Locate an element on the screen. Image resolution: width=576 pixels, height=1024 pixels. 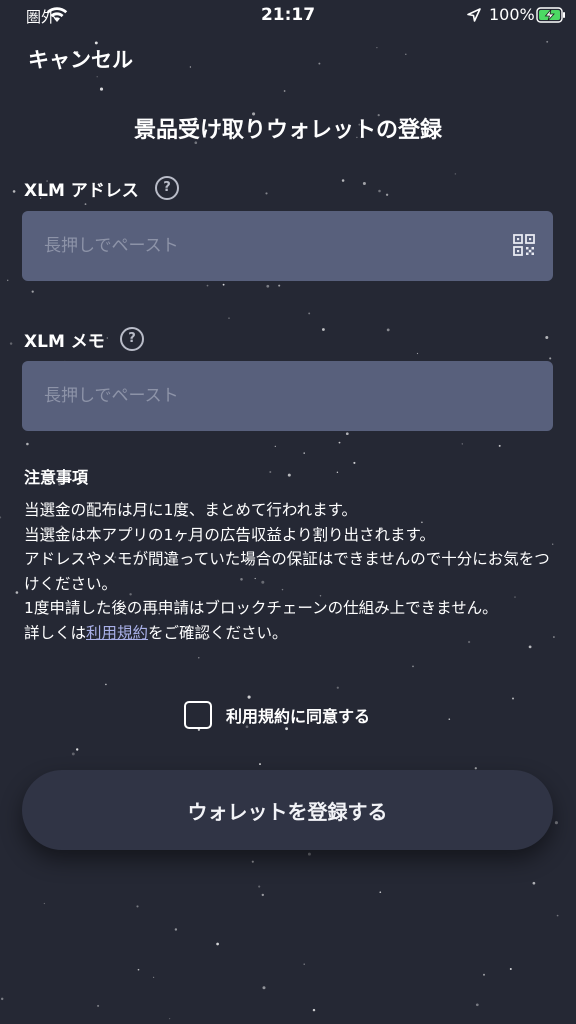
page-title: 景品受け取りウォレットの登録 is located at coordinates (287, 130).